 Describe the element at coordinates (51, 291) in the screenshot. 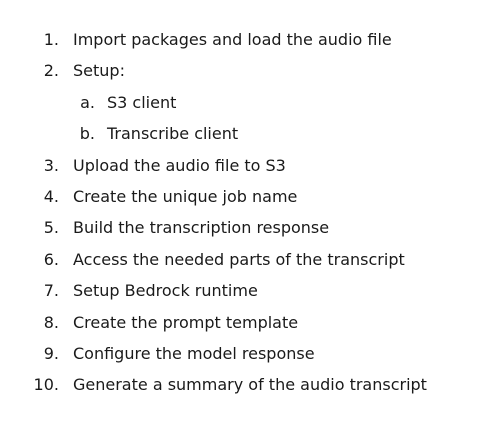

I see `item-number: 7.` at that location.